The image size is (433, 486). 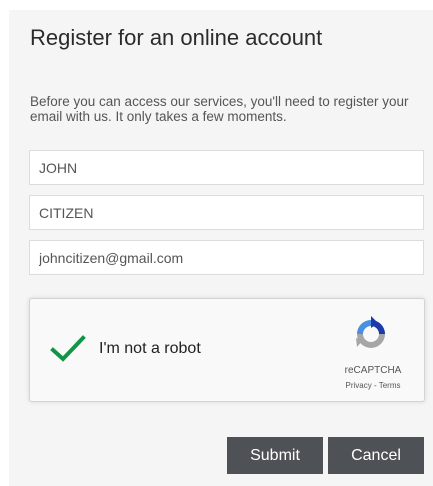 I want to click on page-title: Register for an online account, so click(x=176, y=37).